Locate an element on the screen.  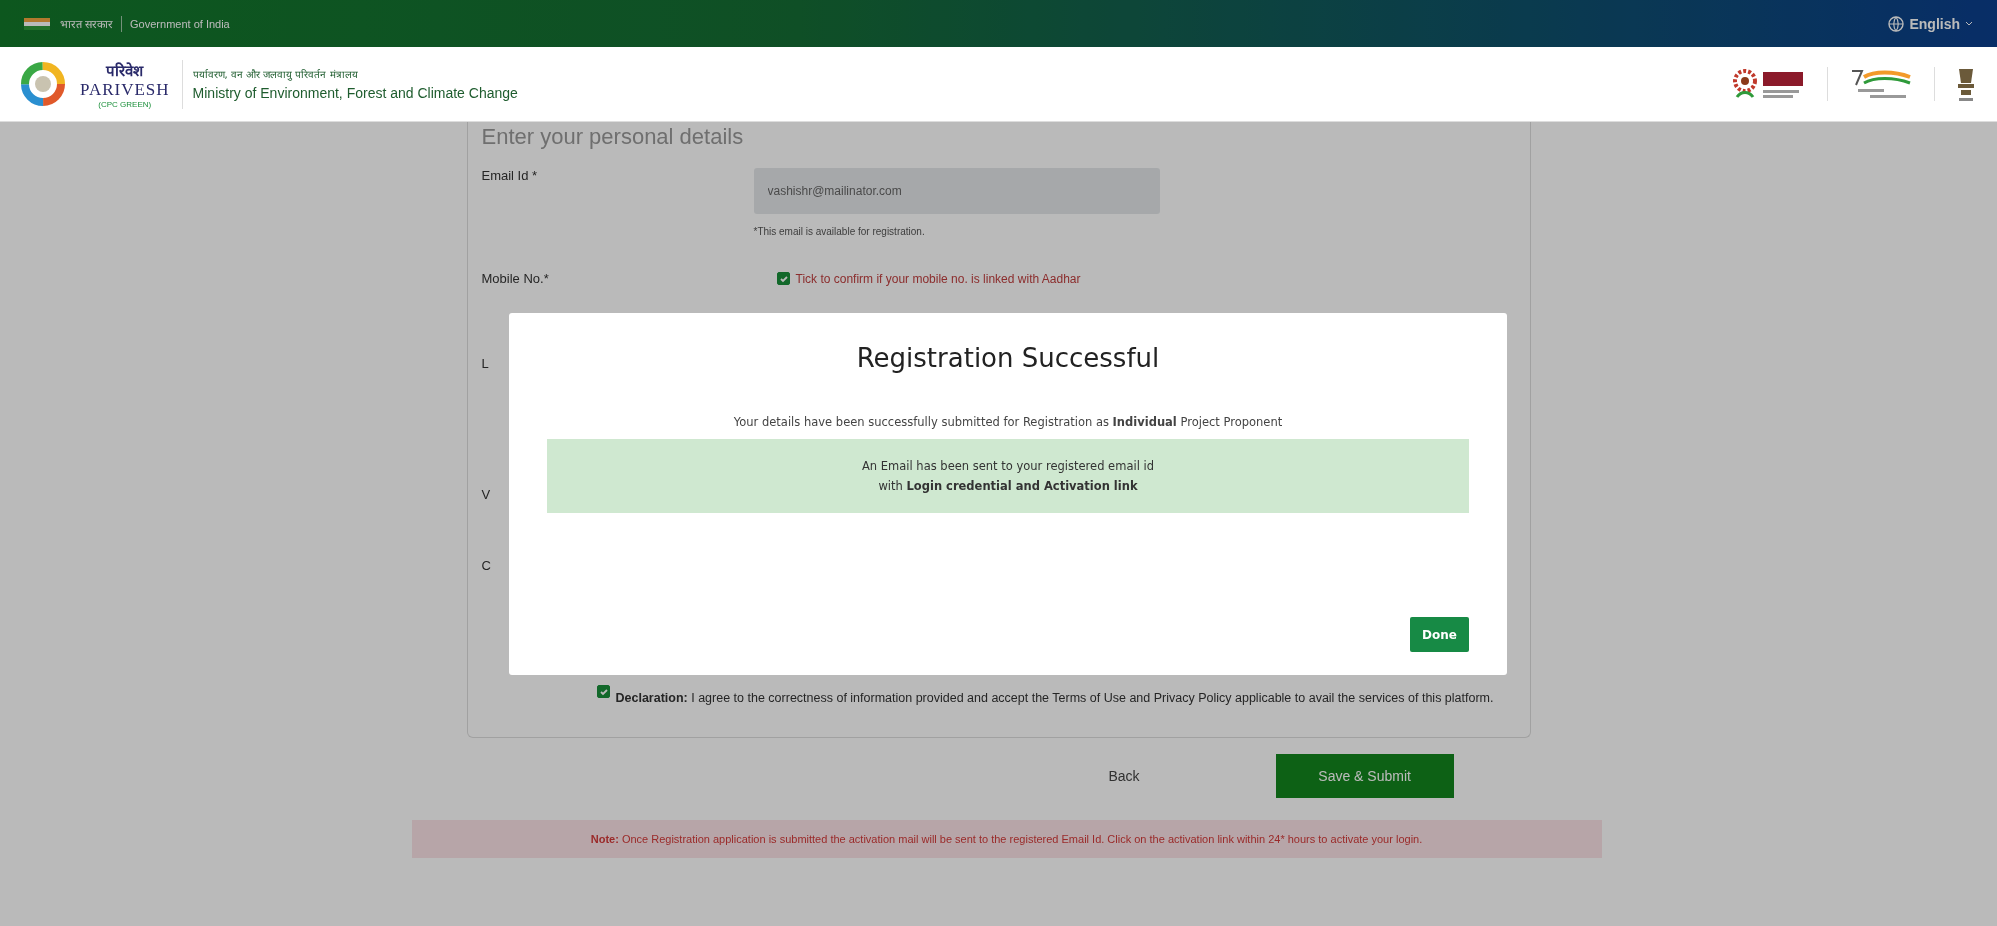
logo-name: PARIVESH is located at coordinates (125, 89).